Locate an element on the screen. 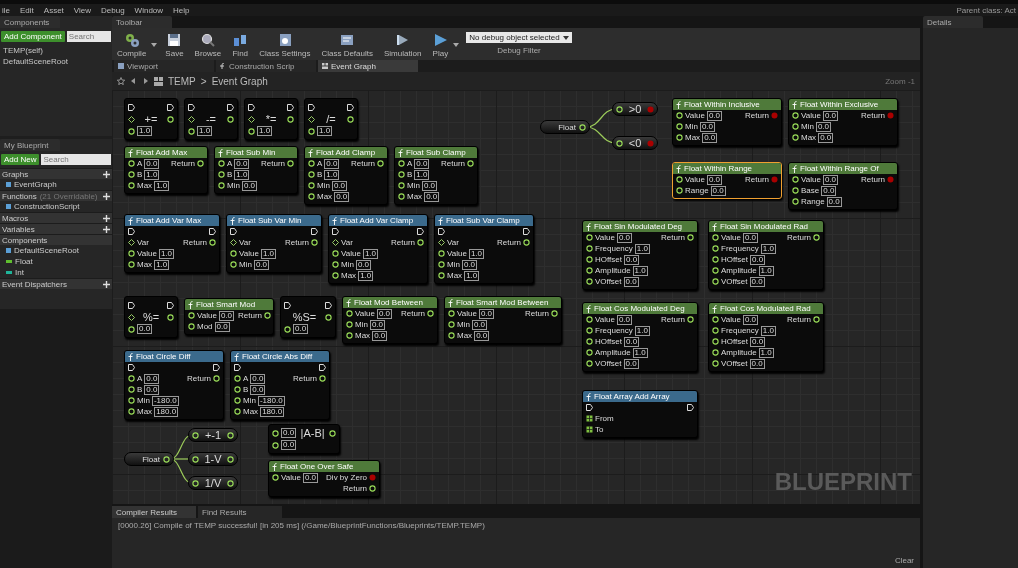 This screenshot has width=1018, height=568. plus-icon is located at coordinates (106, 218).